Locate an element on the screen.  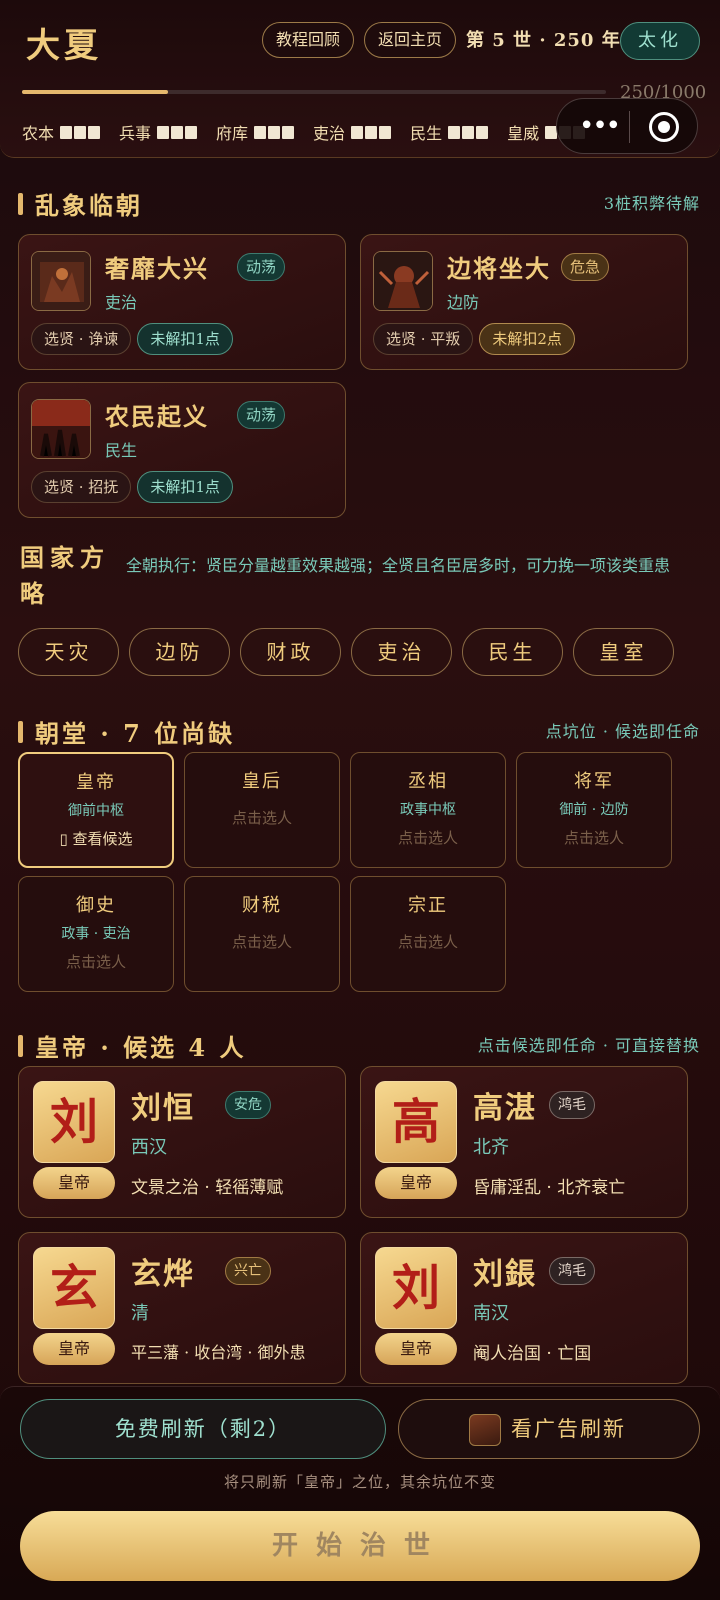
candidate-name: 刘恒 is located at coordinates (163, 1108).